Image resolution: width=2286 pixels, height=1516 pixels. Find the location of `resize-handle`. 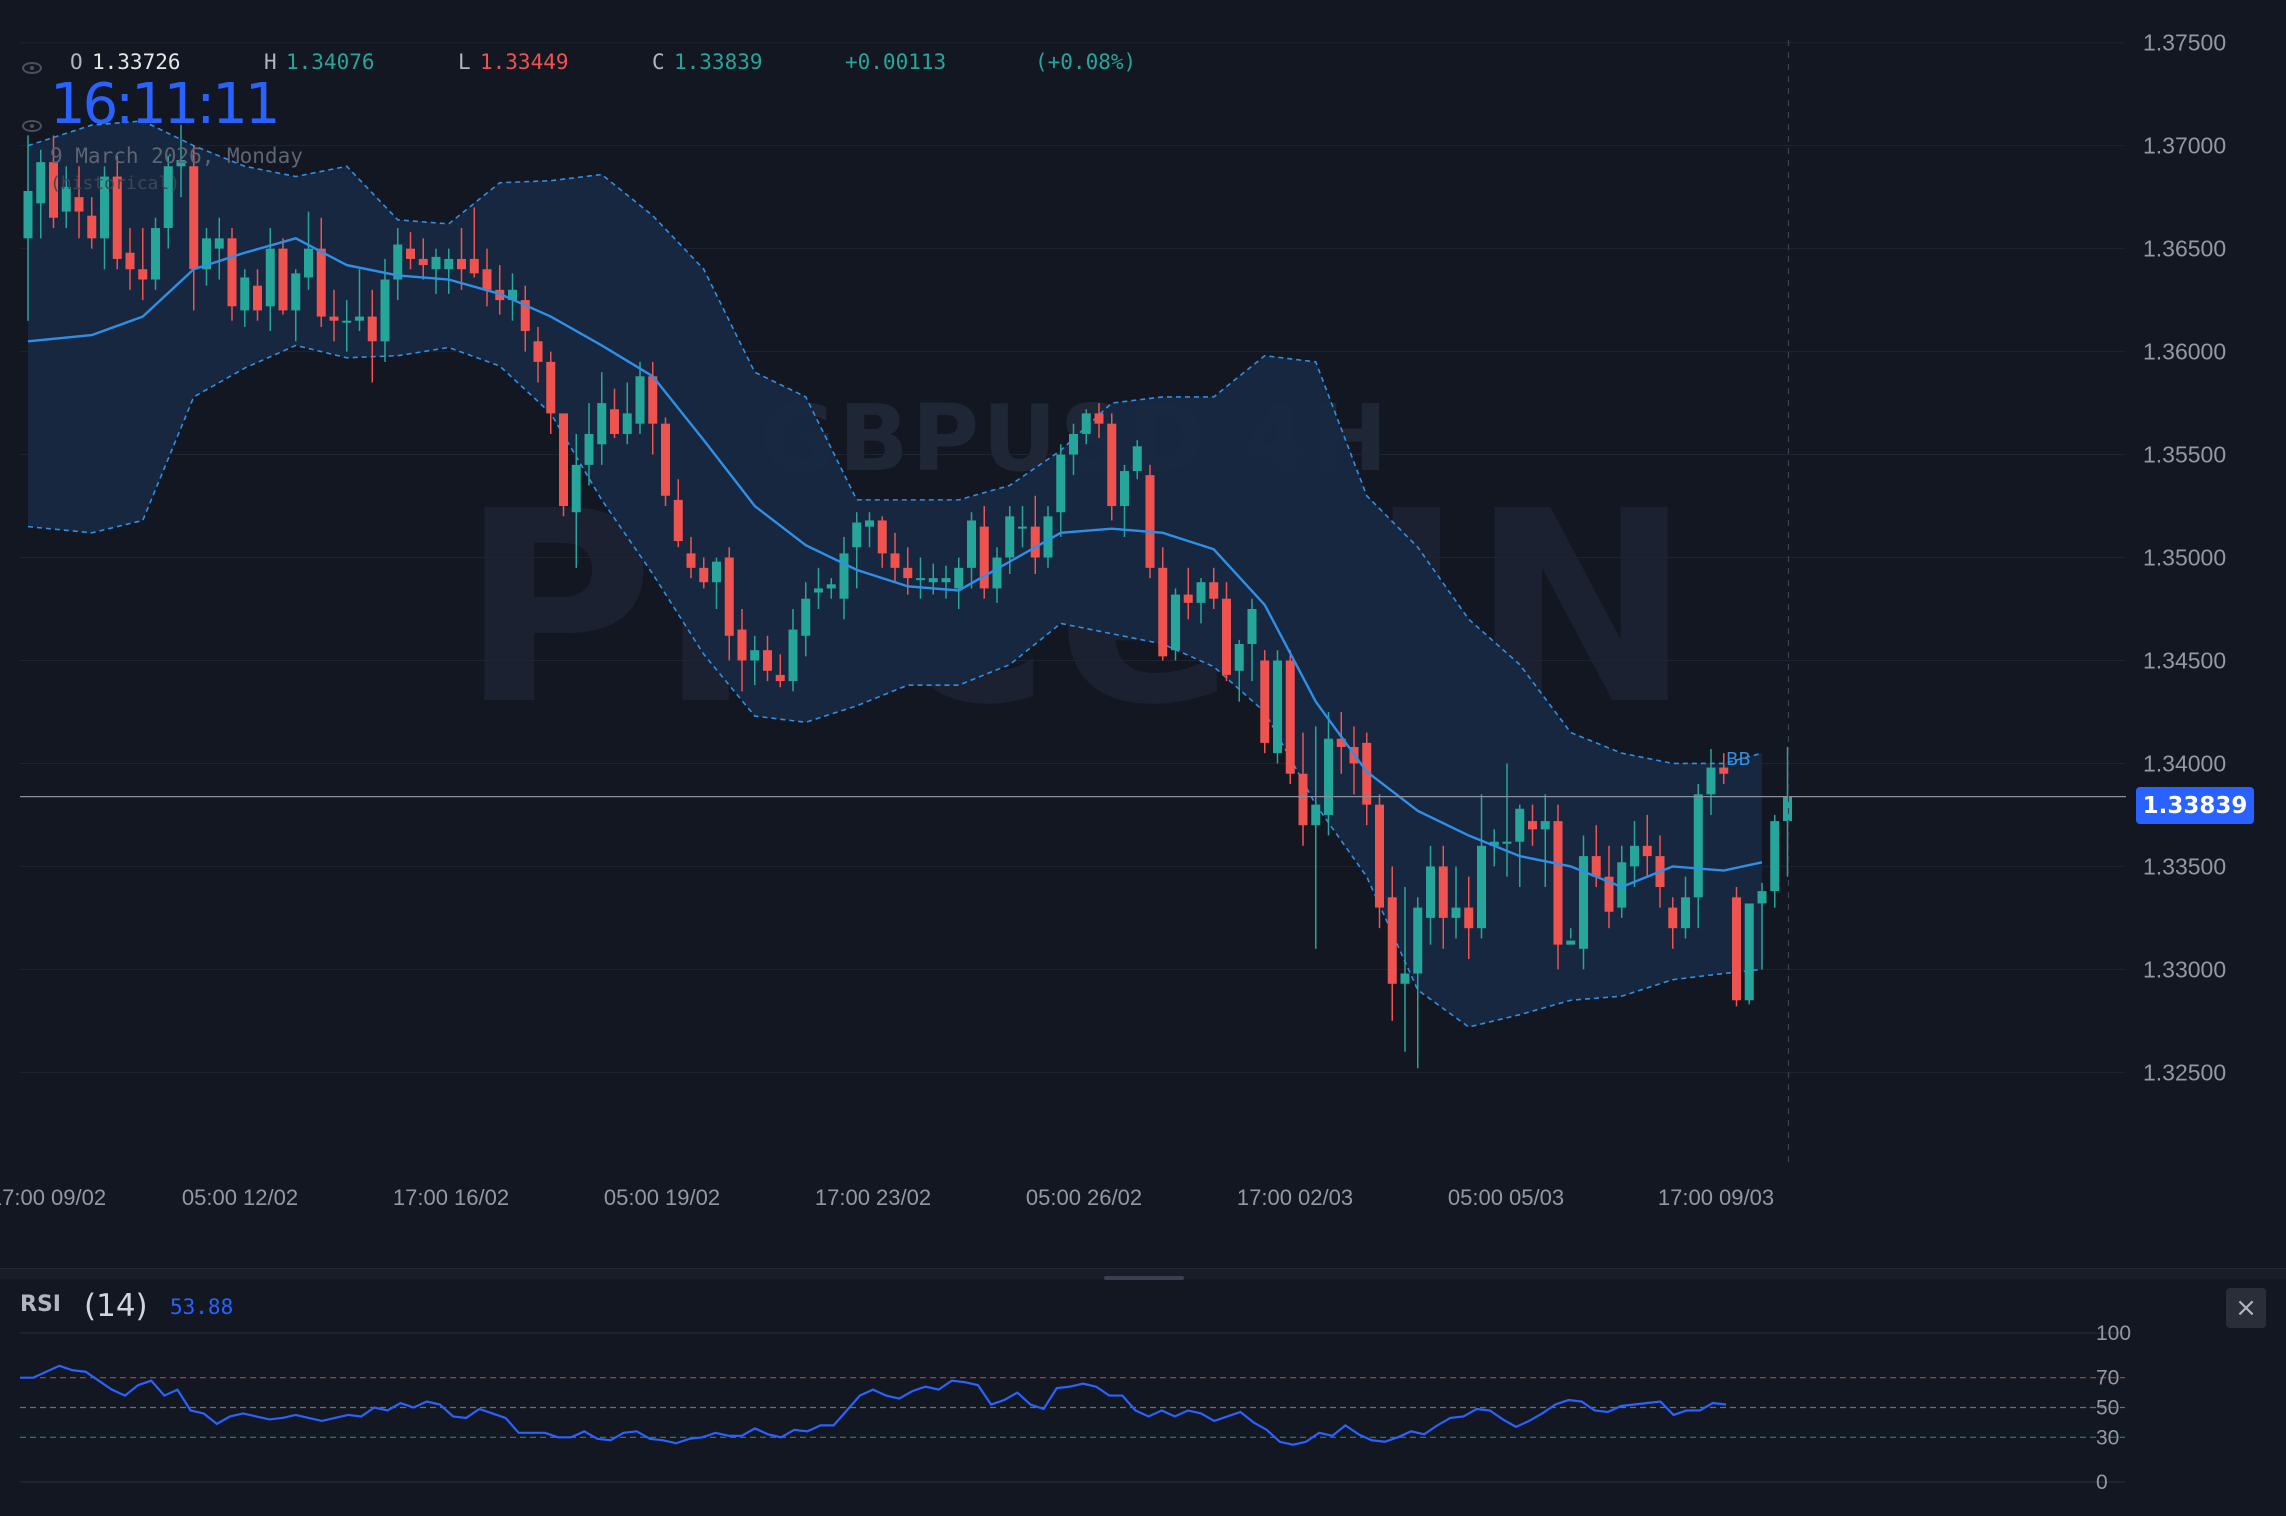

resize-handle is located at coordinates (1144, 1278).